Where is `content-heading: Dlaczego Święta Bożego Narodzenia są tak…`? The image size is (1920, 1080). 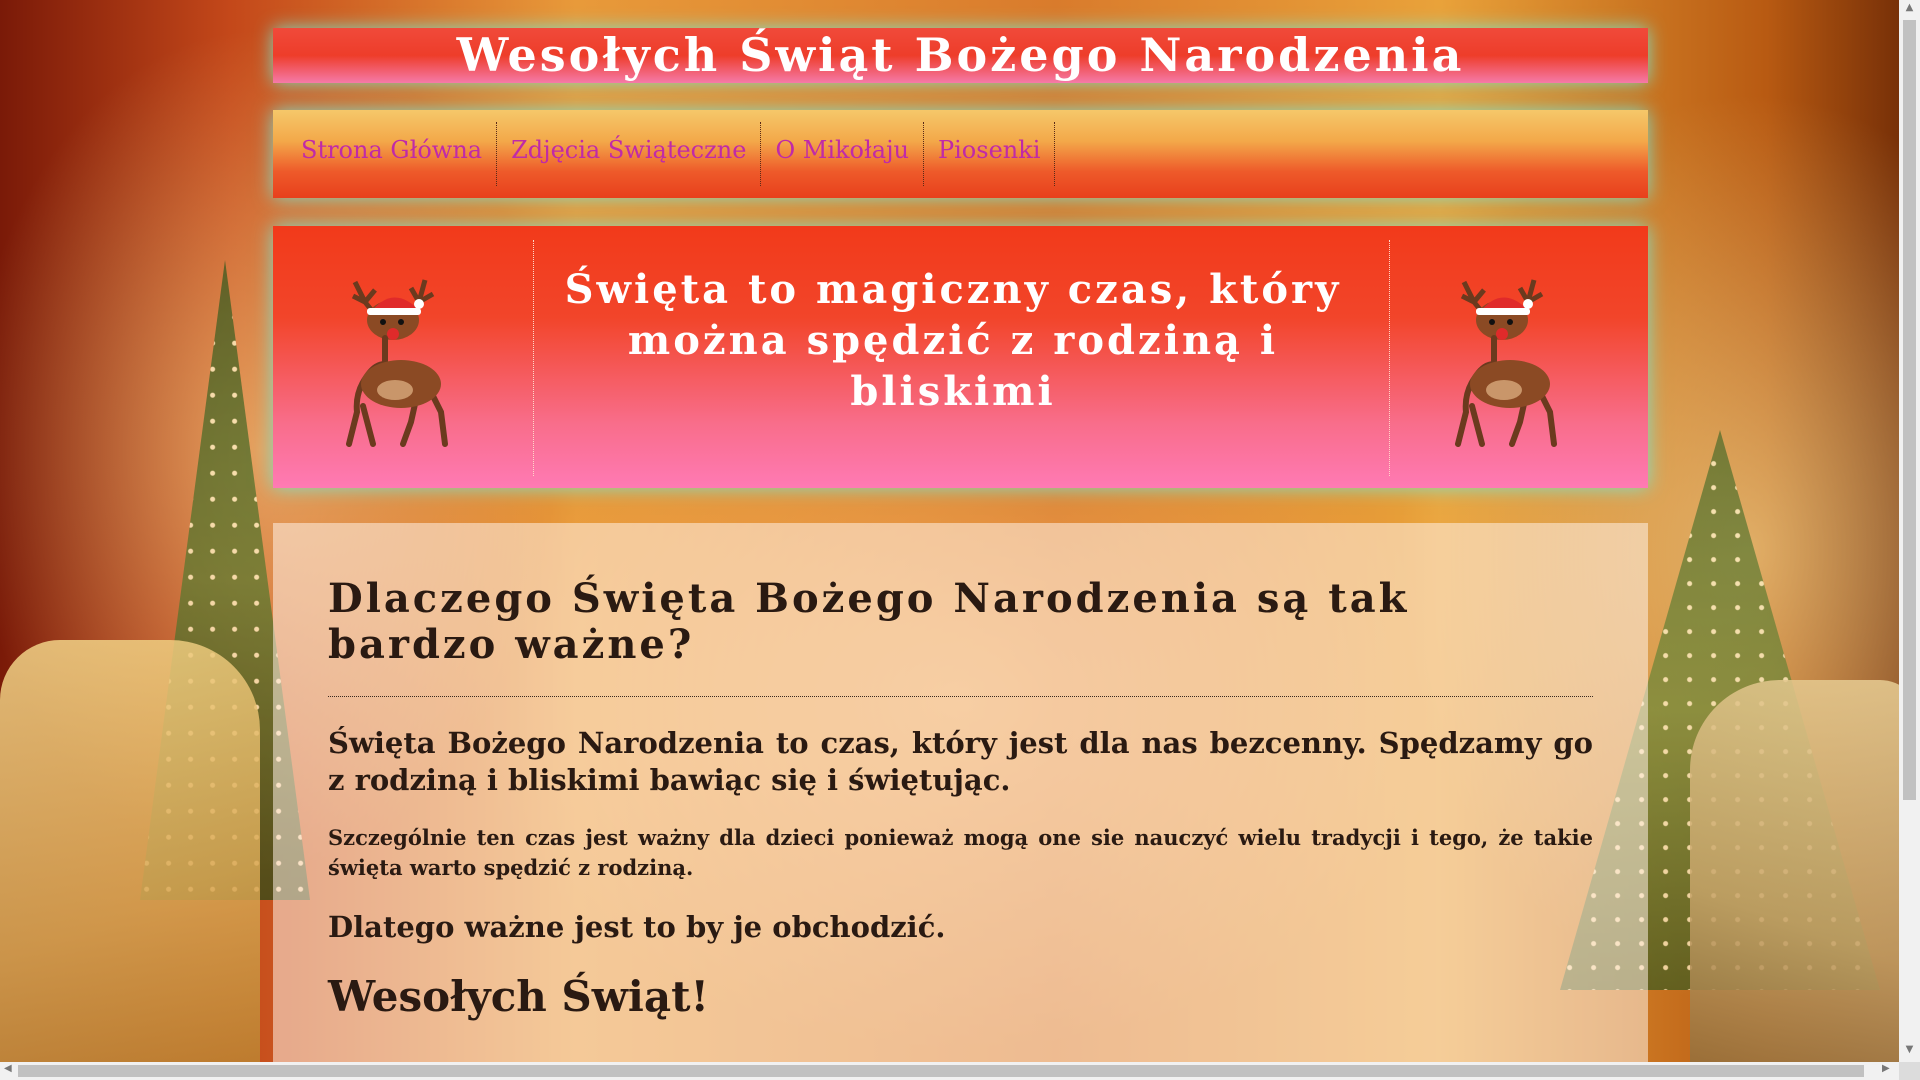 content-heading: Dlaczego Święta Bożego Narodzenia są tak… is located at coordinates (960, 636).